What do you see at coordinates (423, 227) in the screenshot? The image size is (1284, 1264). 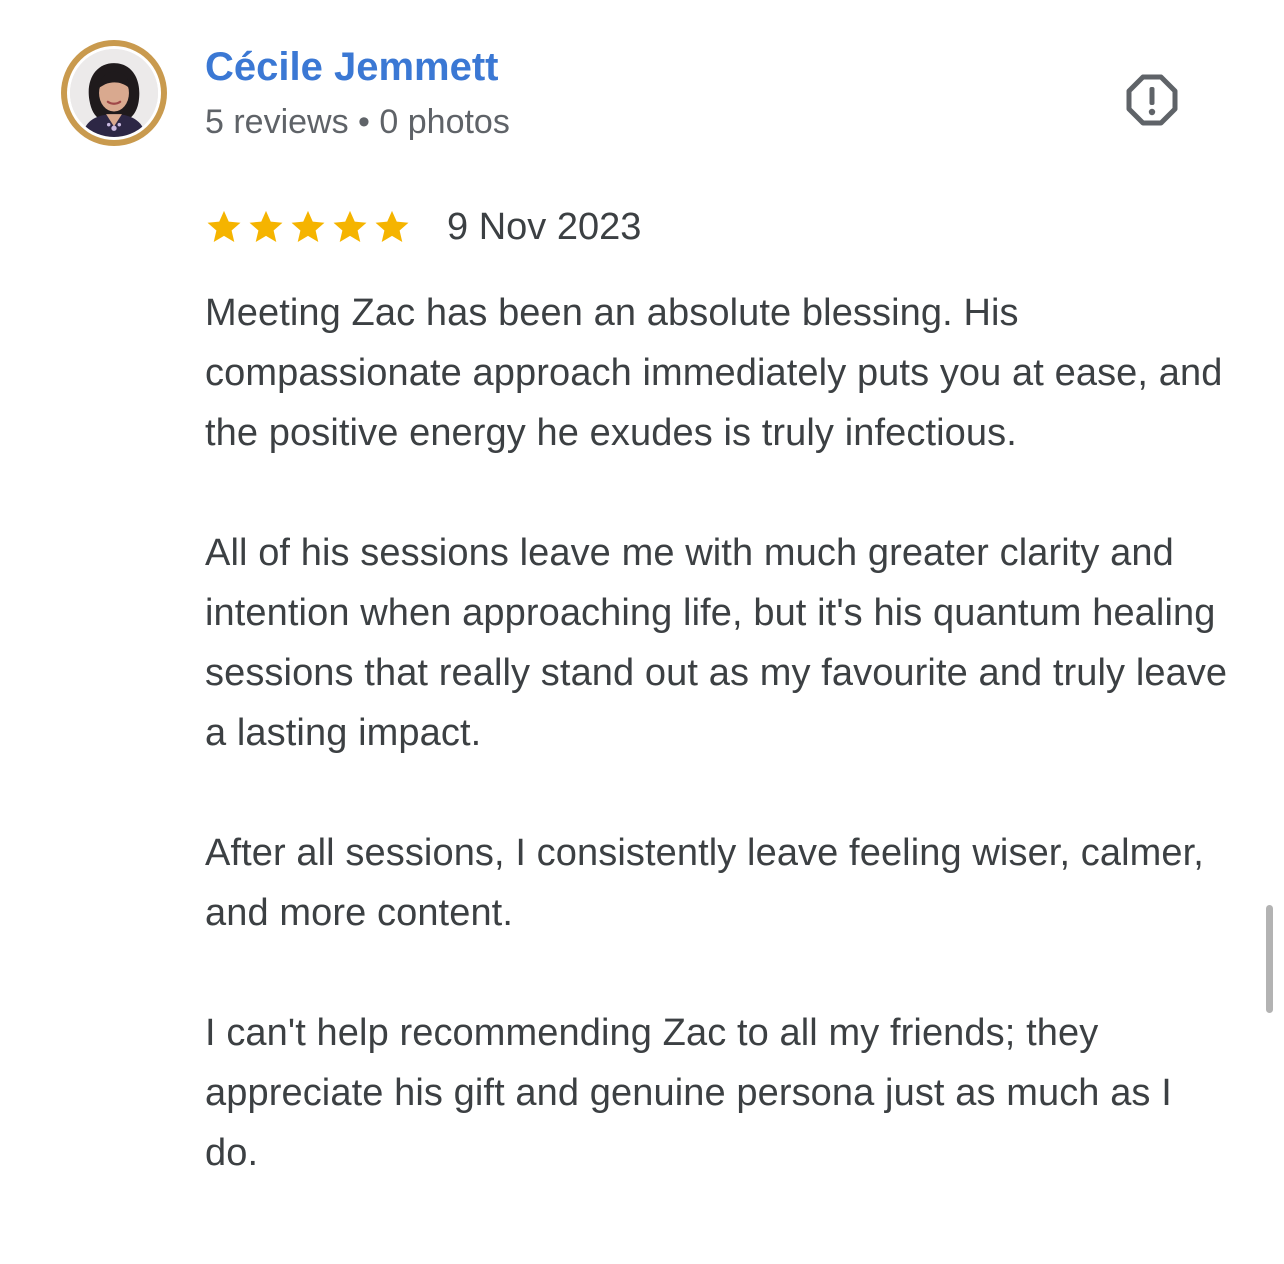 I see `rating-row: 9 Nov 2023` at bounding box center [423, 227].